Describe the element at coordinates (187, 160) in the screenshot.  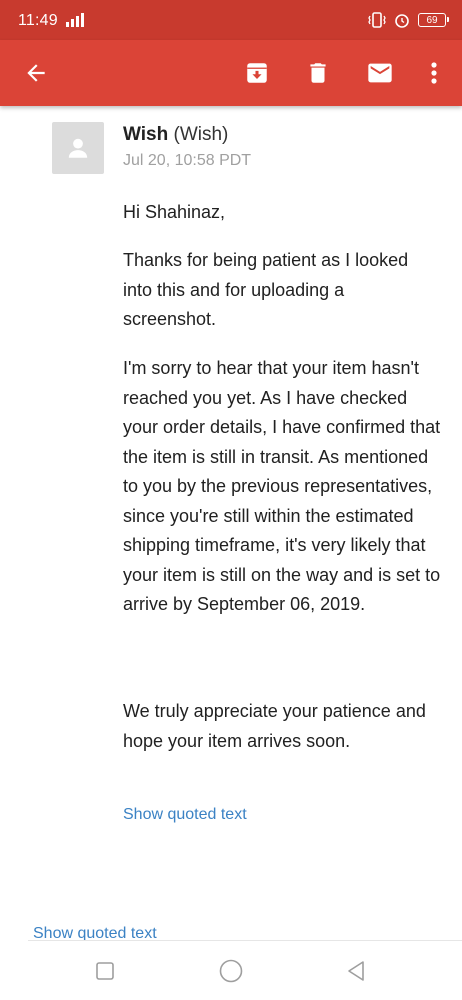
I see `message-date: Jul 20, 10:58 PDT` at that location.